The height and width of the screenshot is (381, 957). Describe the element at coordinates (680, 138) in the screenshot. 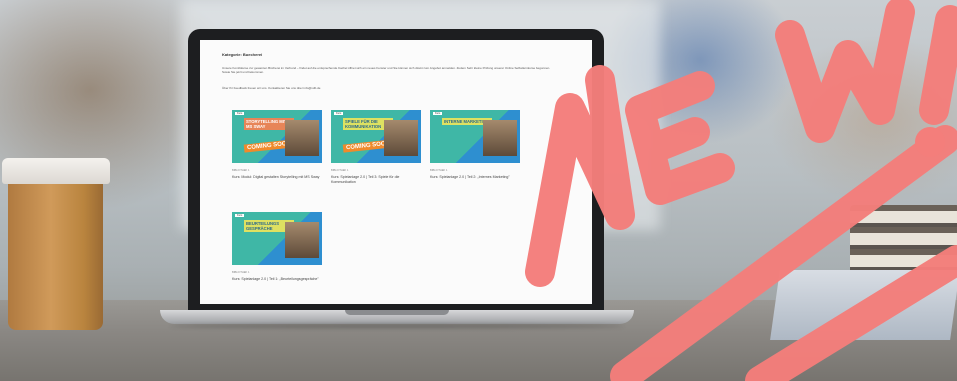

I see `new-letter-e` at that location.